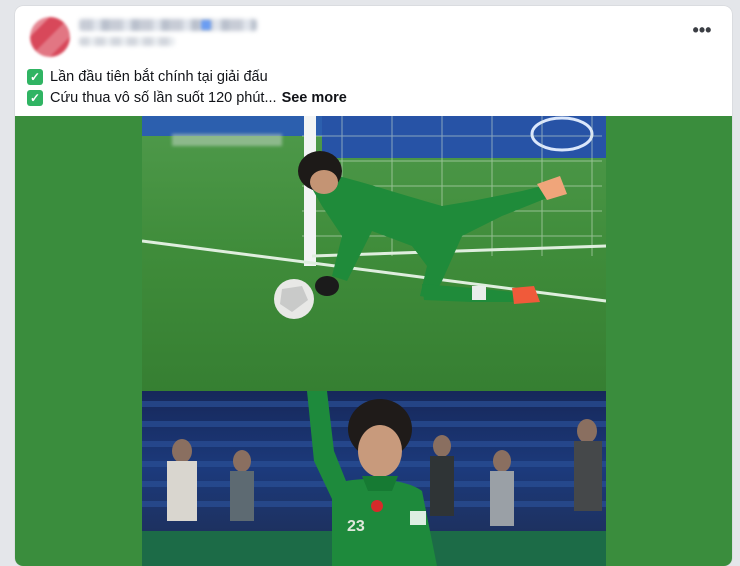 This screenshot has height=566, width=740. I want to click on post-meta-blurred, so click(127, 41).